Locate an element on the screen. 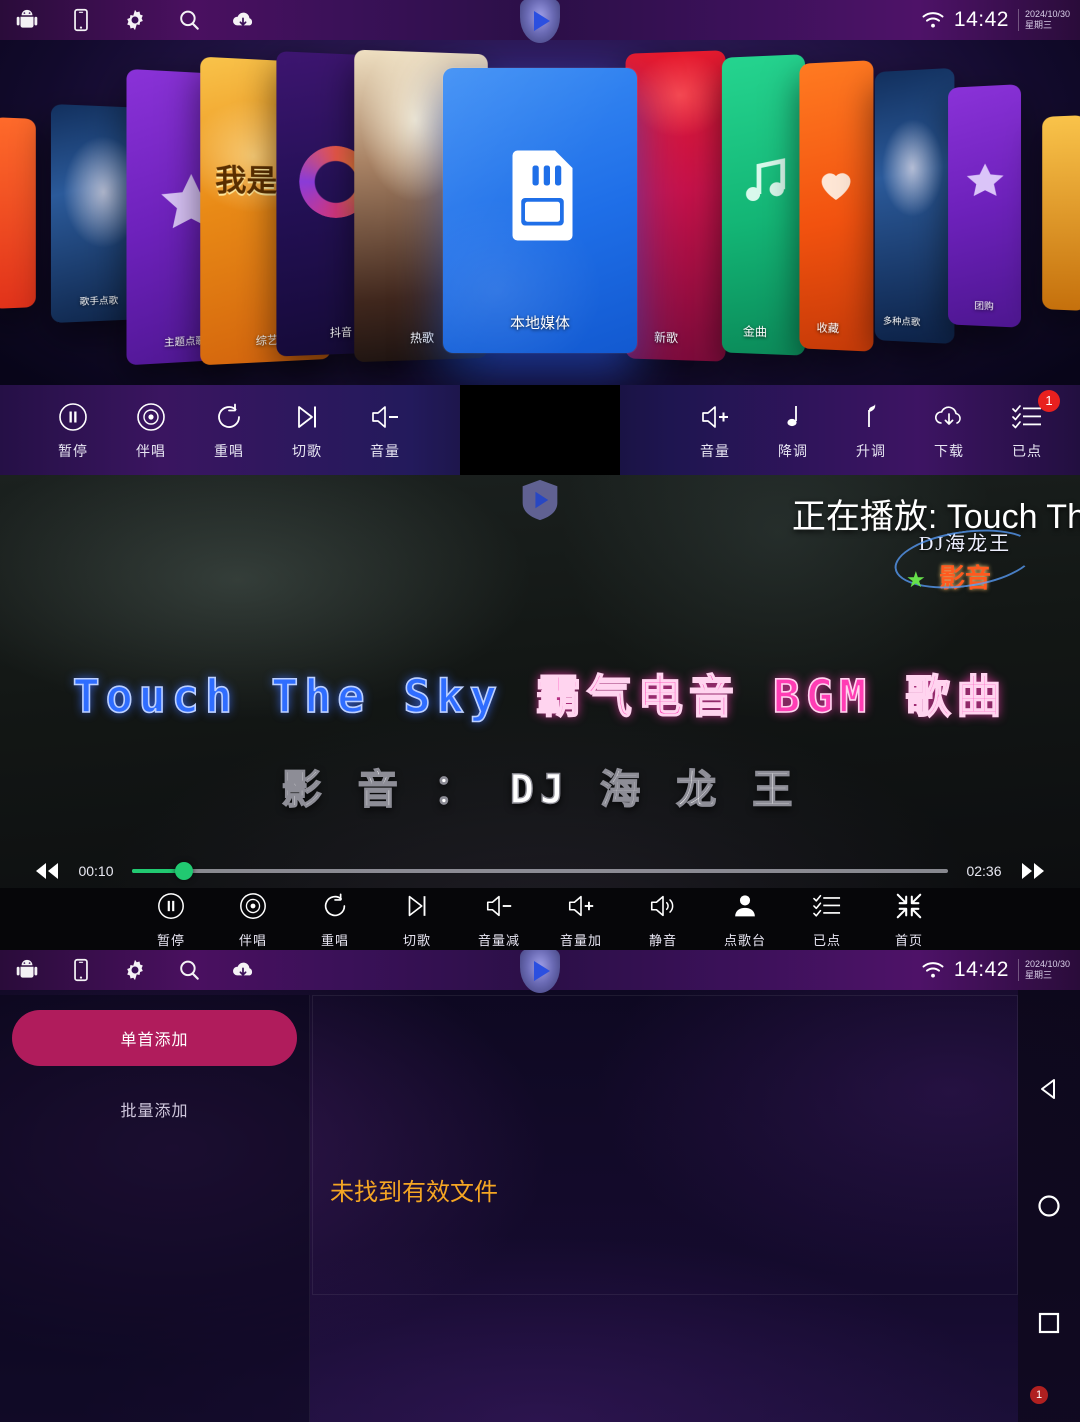 The height and width of the screenshot is (1422, 1080). side-button-batch-add: 批量添加 is located at coordinates (154, 1109).